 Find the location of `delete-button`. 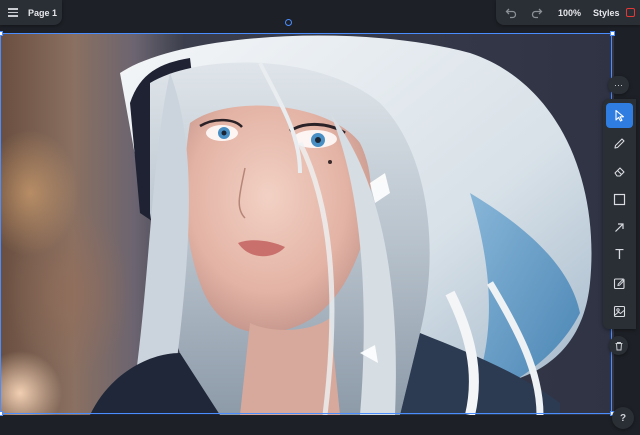

delete-button is located at coordinates (618, 345).